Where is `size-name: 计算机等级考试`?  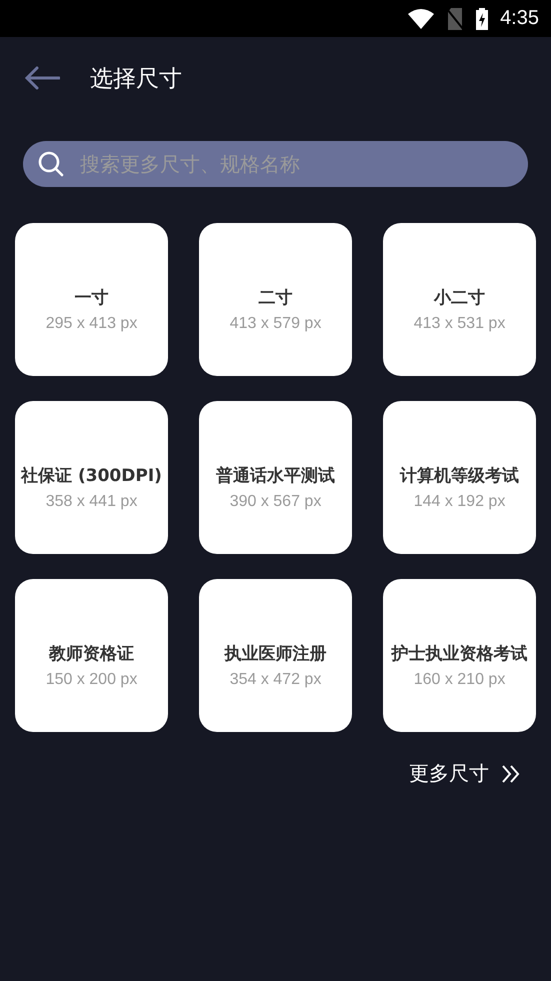
size-name: 计算机等级考试 is located at coordinates (459, 476).